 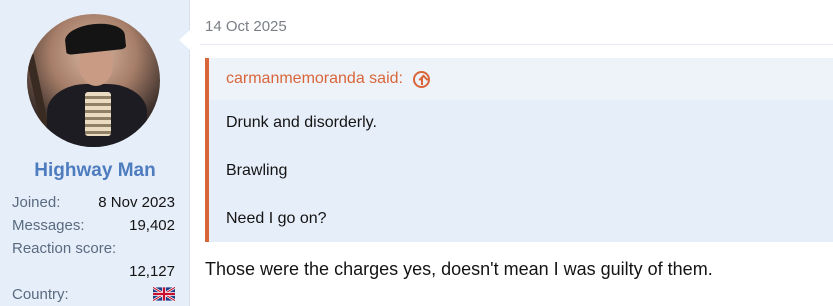 What do you see at coordinates (164, 294) in the screenshot?
I see `uk-flag-icon` at bounding box center [164, 294].